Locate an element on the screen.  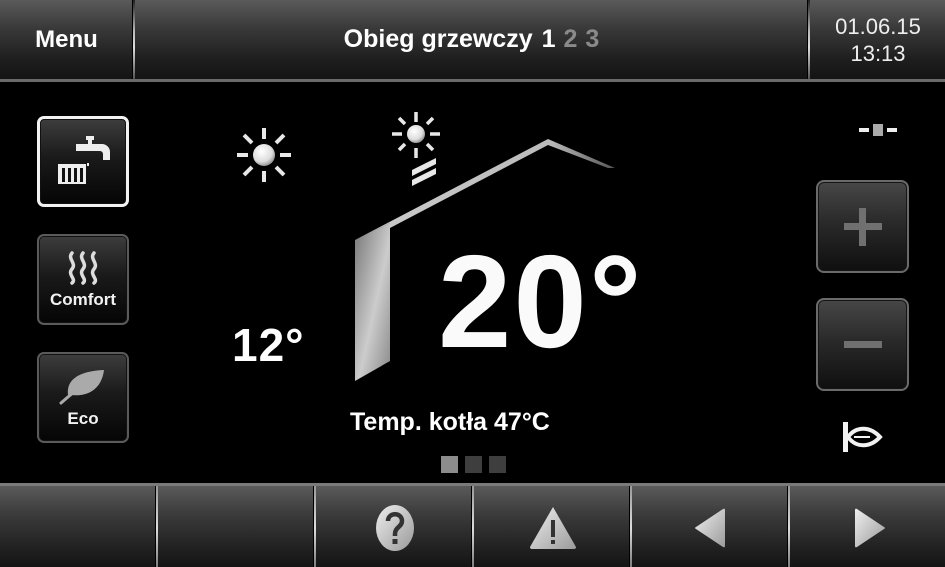
top-bar: Menu Obieg grzewczy 1 2 3 01.06.15 13:13 is located at coordinates (472, 41).